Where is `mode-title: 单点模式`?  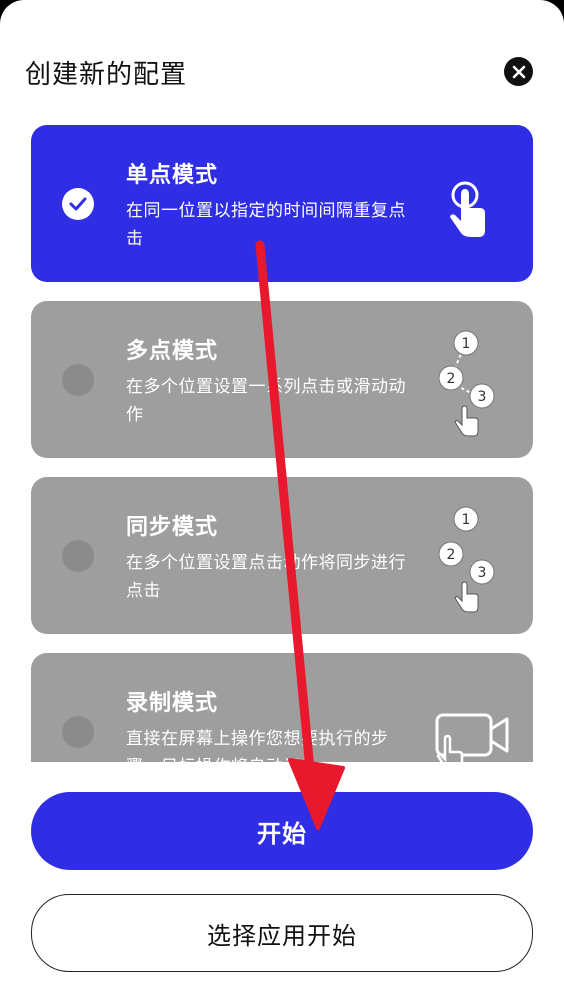 mode-title: 单点模式 is located at coordinates (172, 175).